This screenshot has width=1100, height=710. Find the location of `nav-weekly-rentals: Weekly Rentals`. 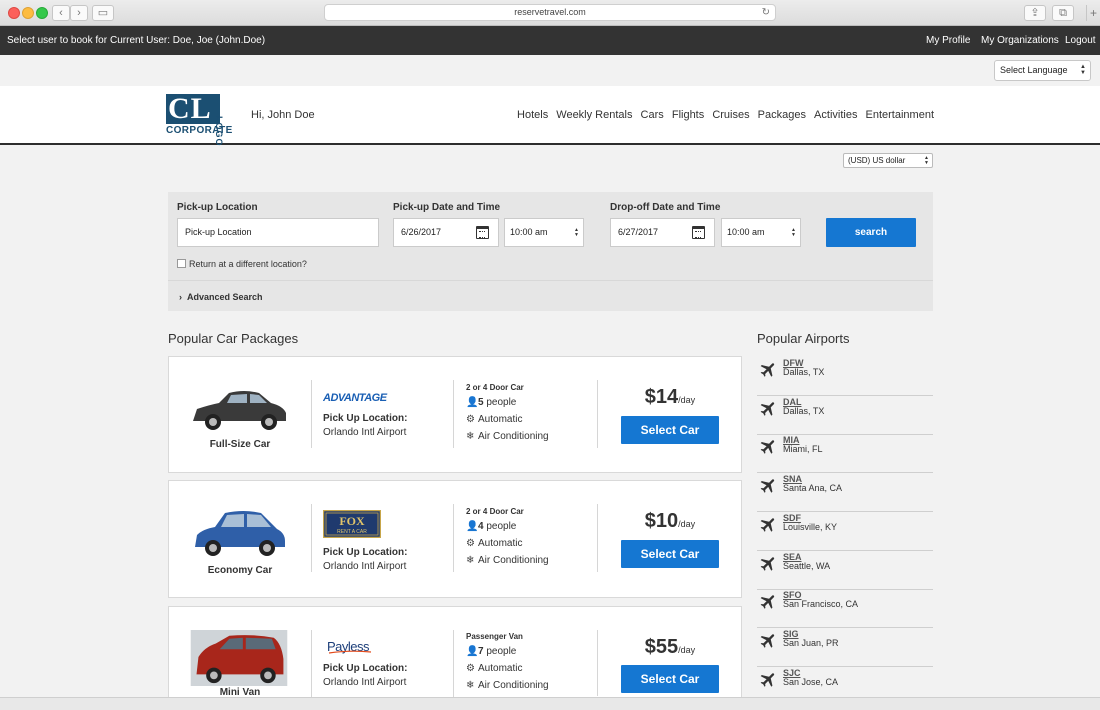

nav-weekly-rentals: Weekly Rentals is located at coordinates (594, 115).